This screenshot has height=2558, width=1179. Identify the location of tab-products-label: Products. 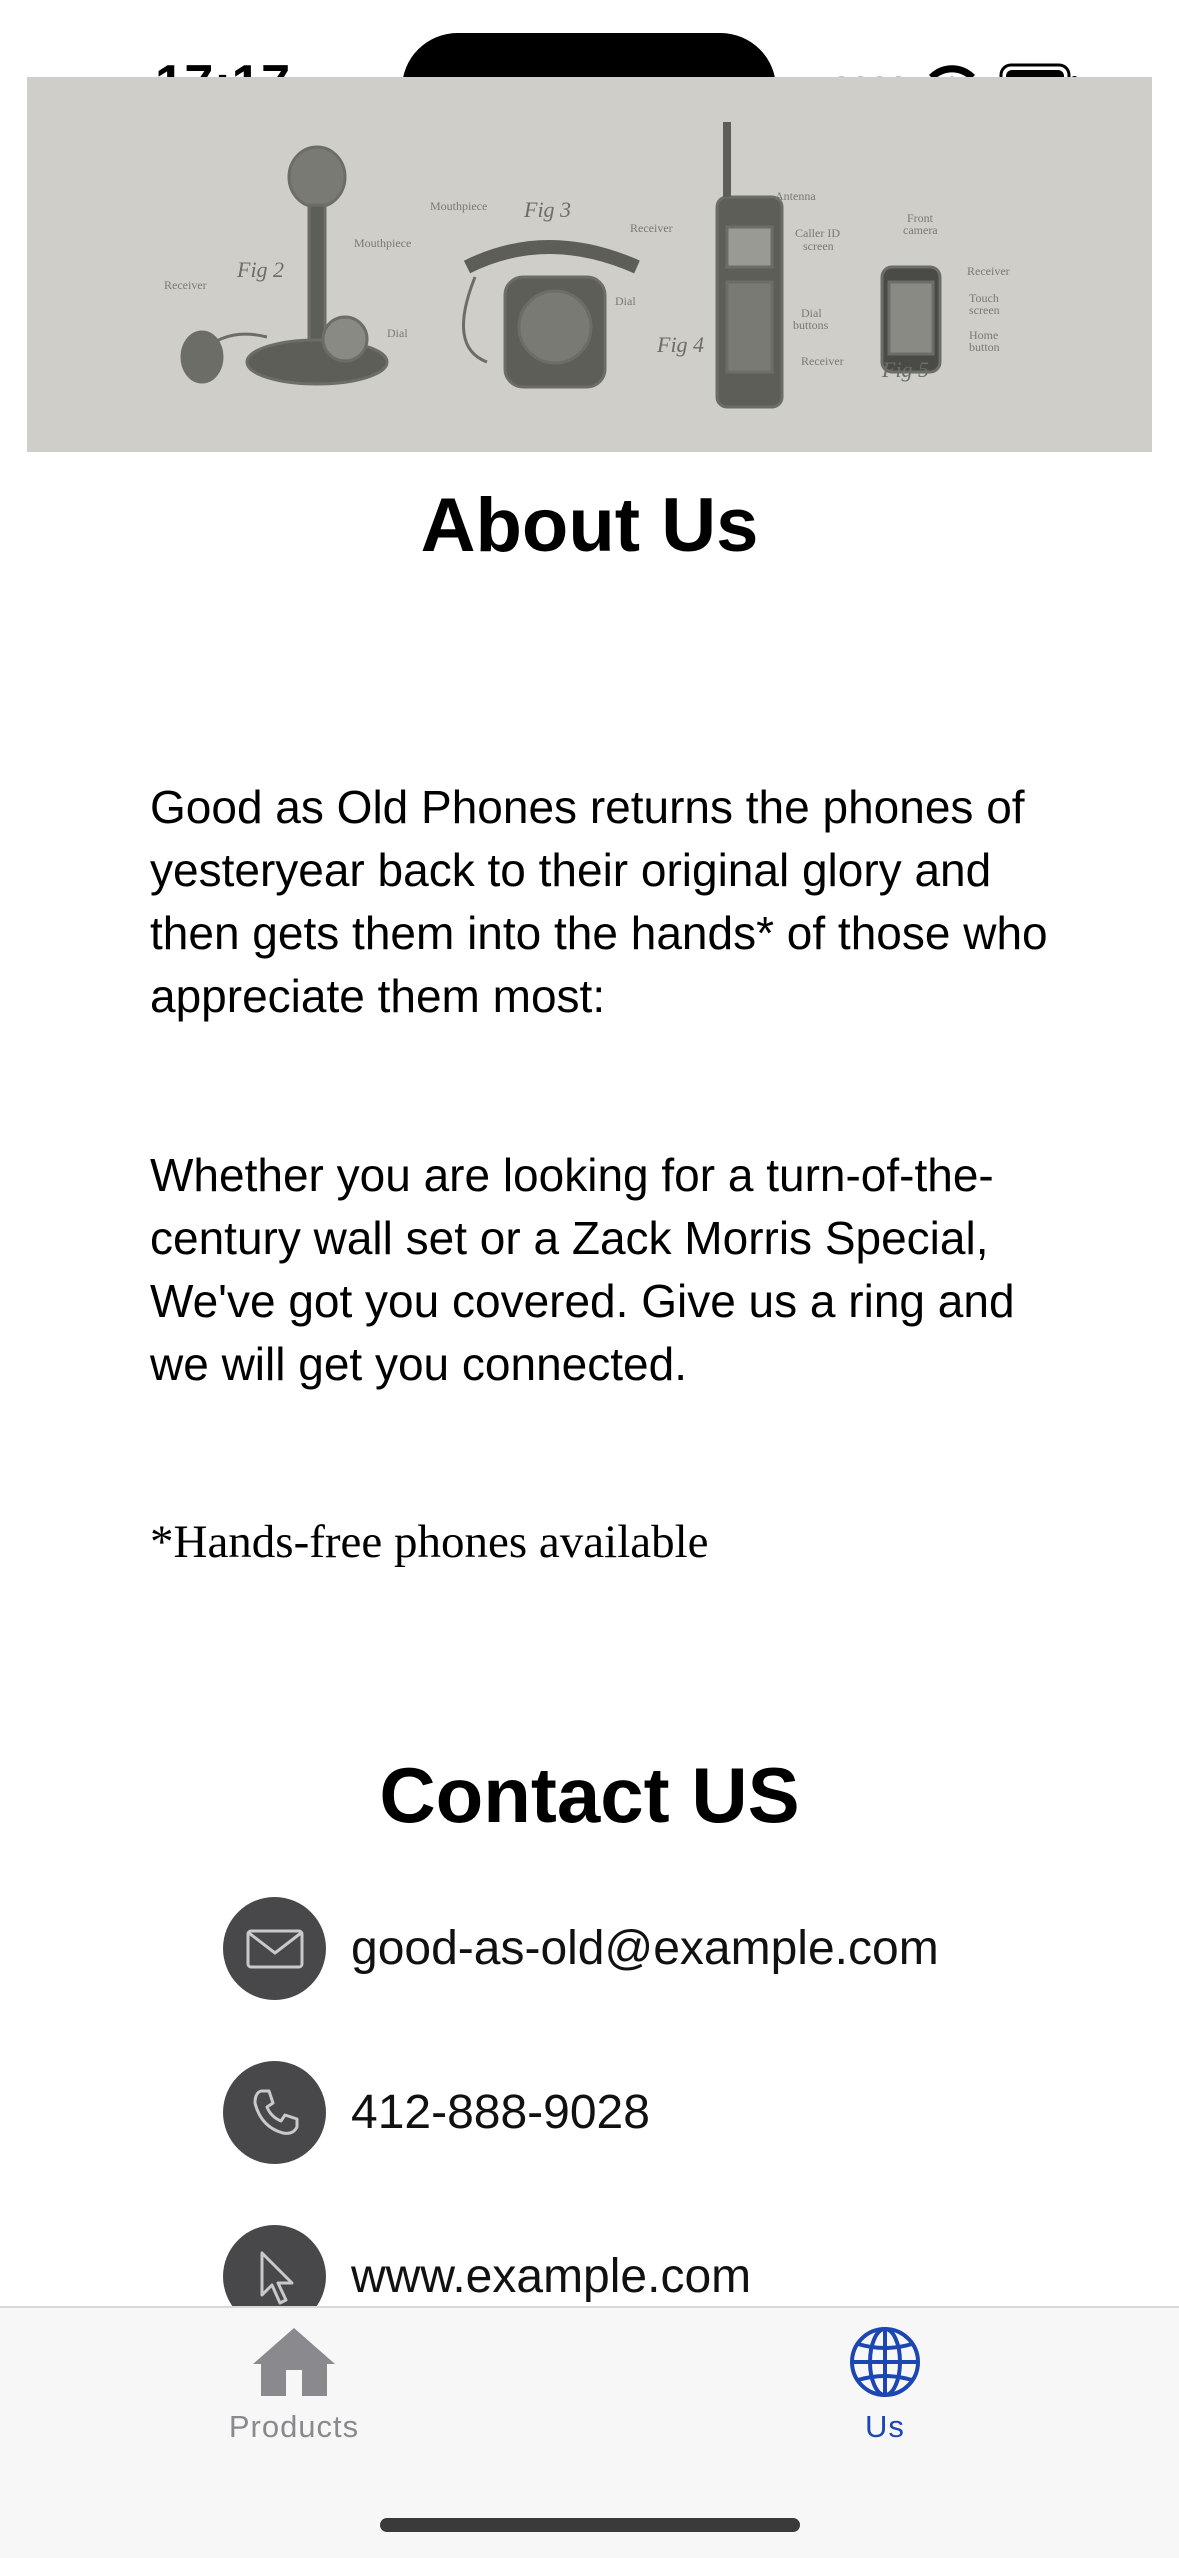
(294, 2426).